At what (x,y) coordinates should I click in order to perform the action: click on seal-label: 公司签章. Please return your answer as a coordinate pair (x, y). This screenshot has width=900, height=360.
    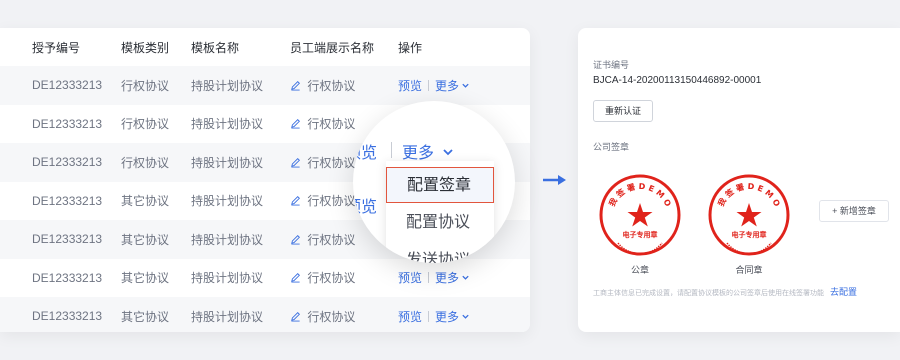
    Looking at the image, I should click on (611, 147).